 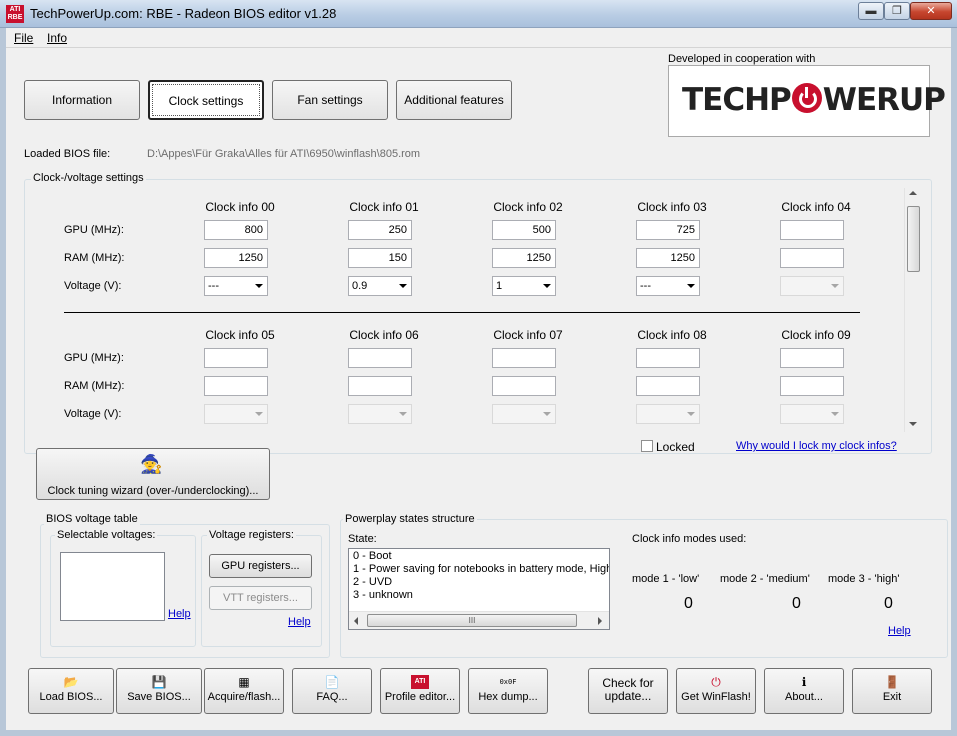 I want to click on menu-file-label: File, so click(x=24, y=38).